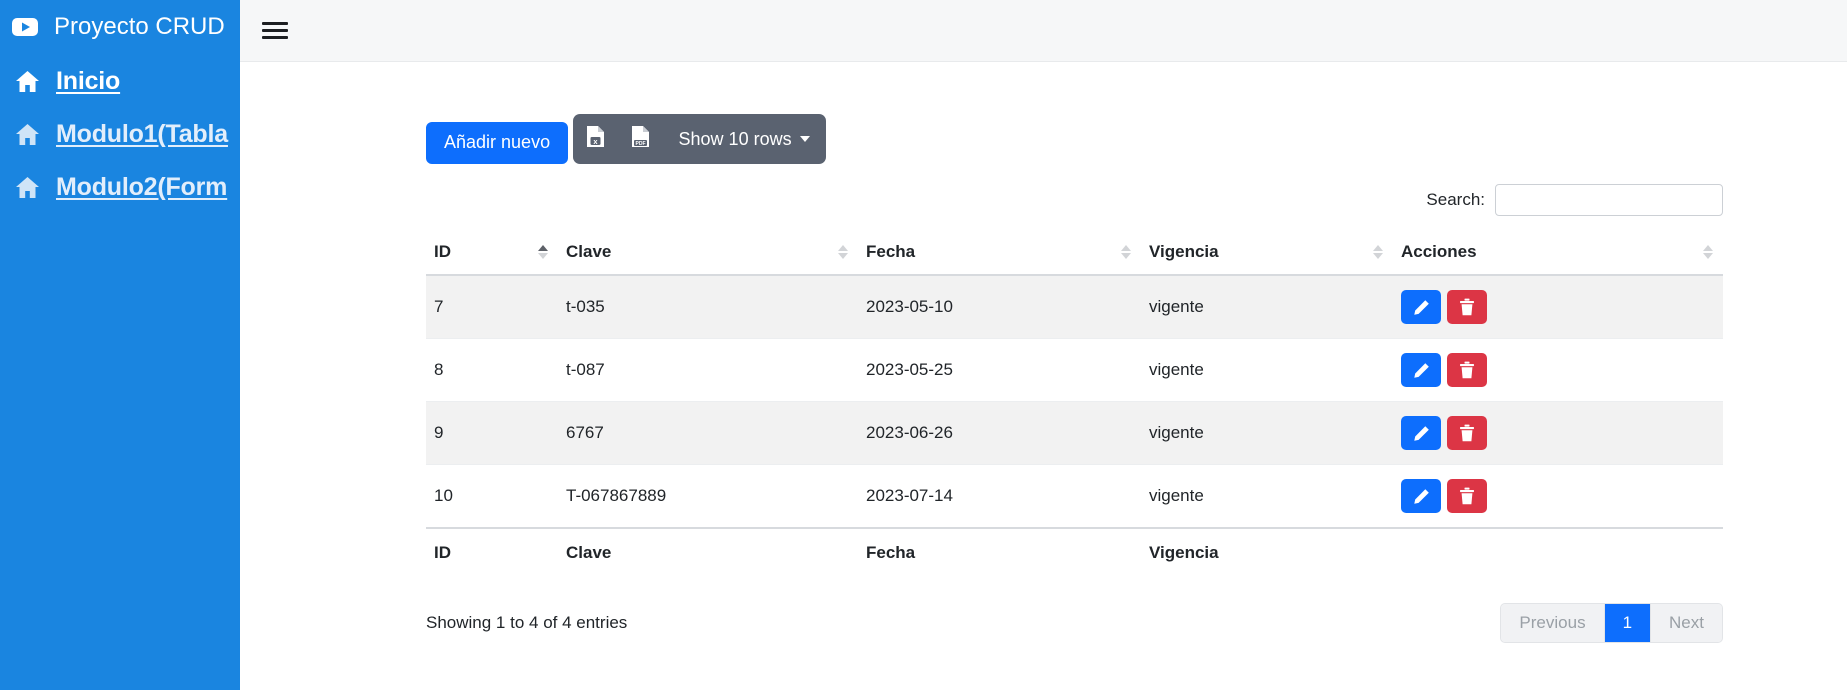  I want to click on pagination-previous: Previous, so click(1553, 623).